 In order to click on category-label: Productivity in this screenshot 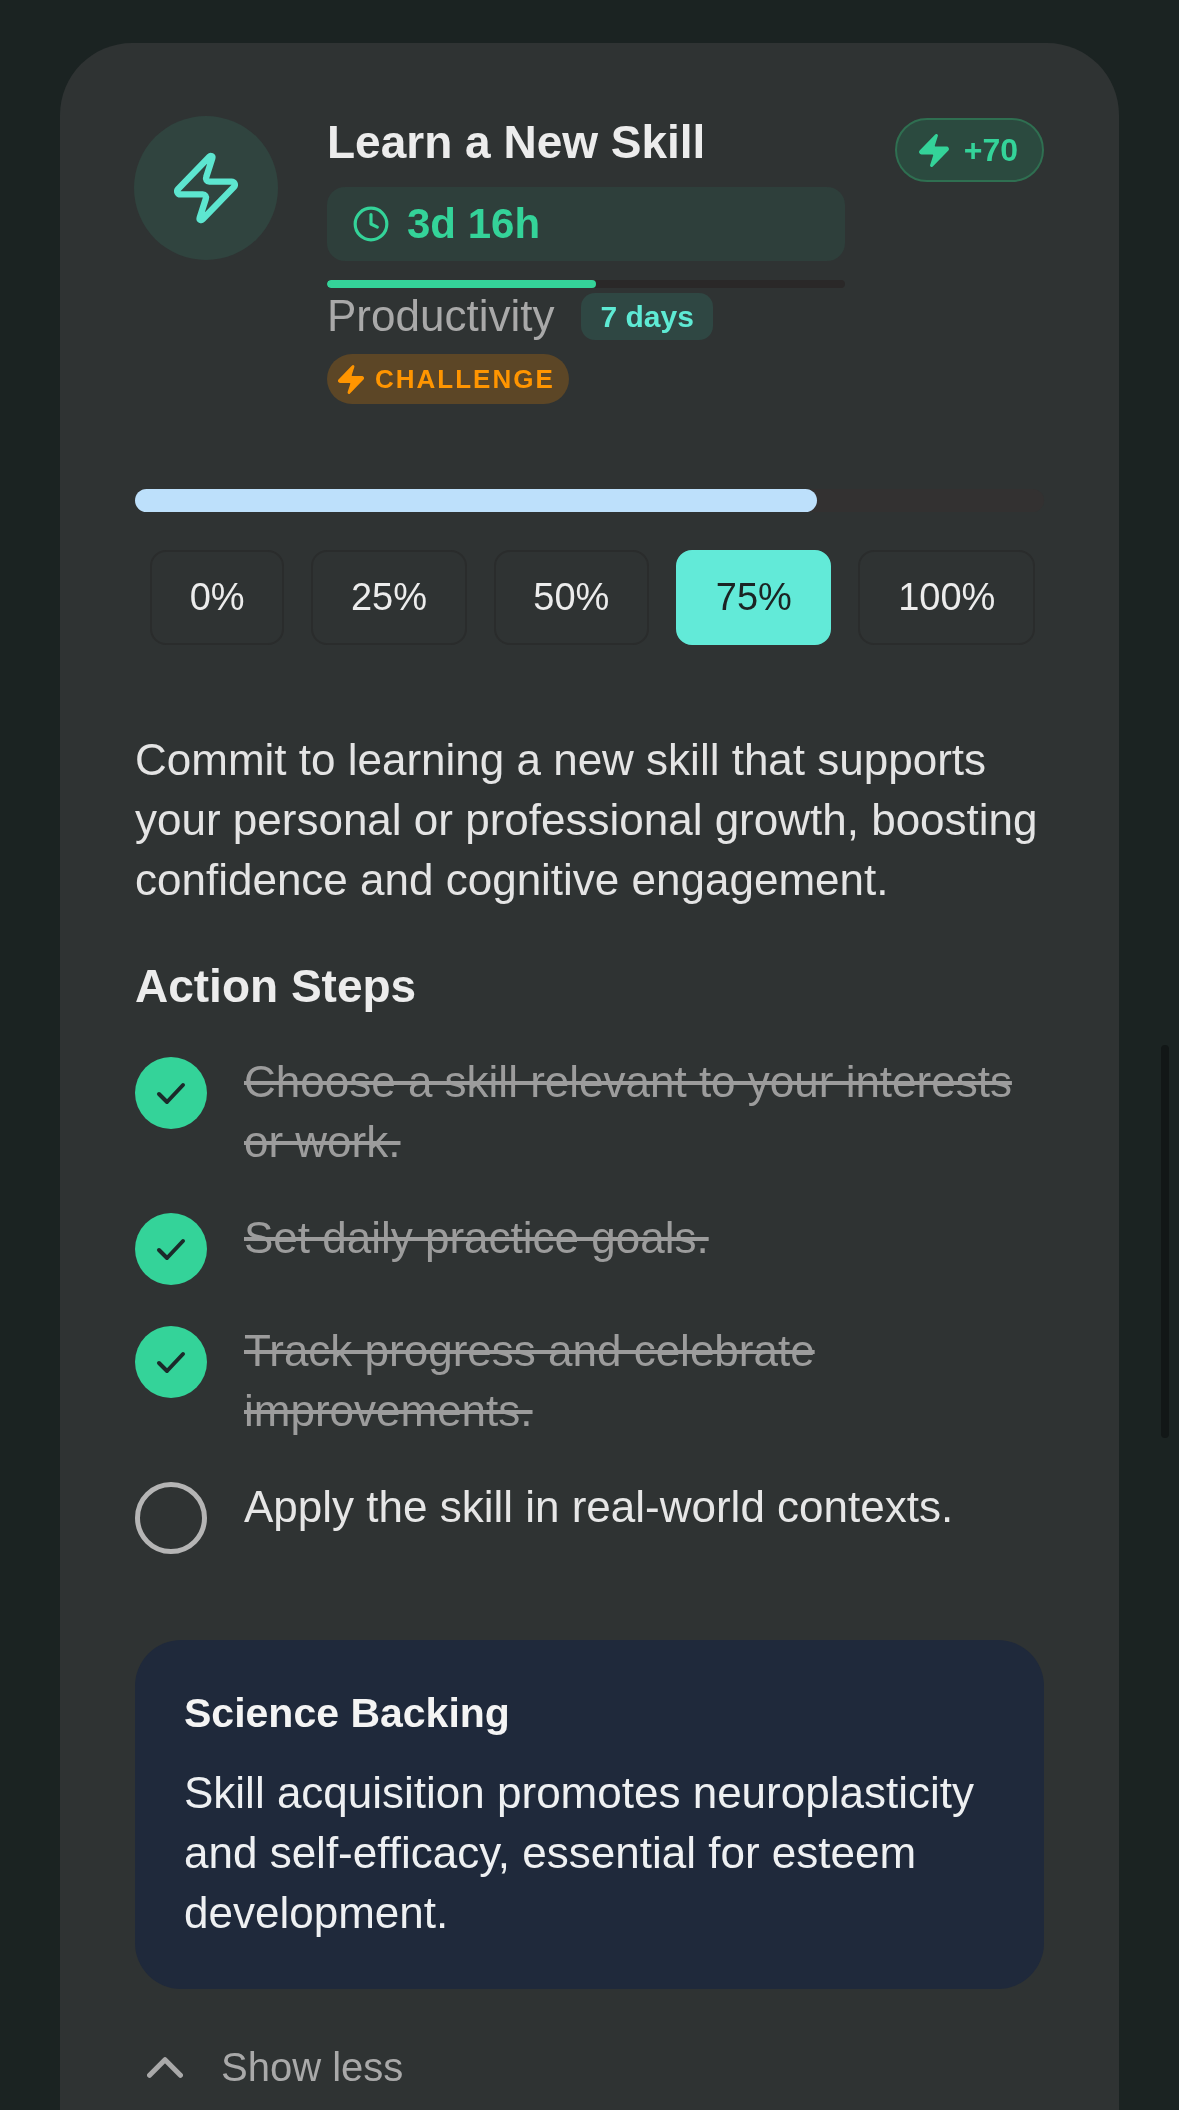, I will do `click(441, 316)`.